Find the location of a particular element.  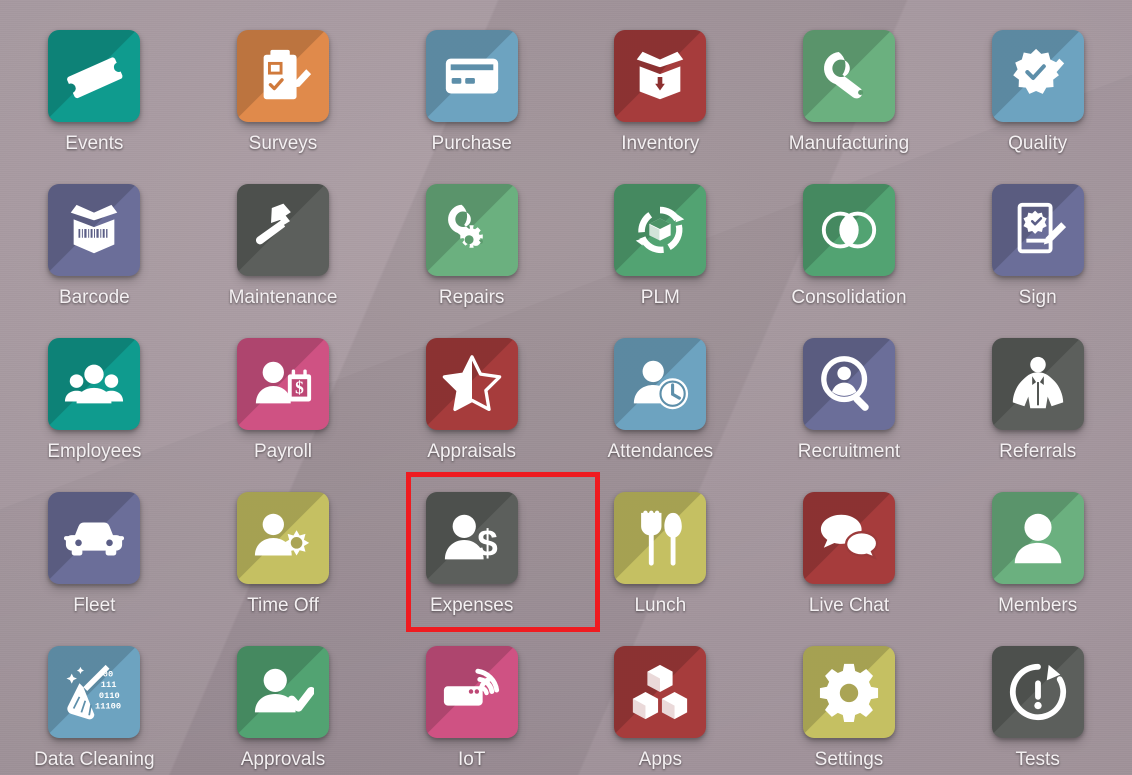

app-tile-iot: IoT is located at coordinates (471, 707).